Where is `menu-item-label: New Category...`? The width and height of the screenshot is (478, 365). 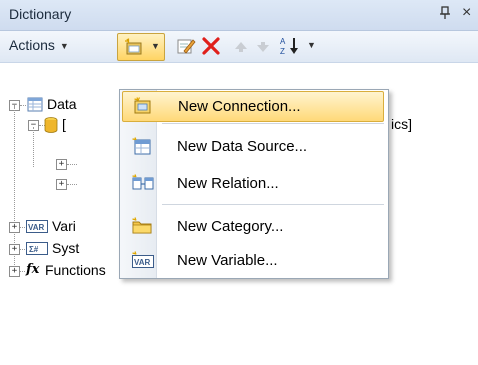
menu-item-label: New Category... is located at coordinates (230, 226).